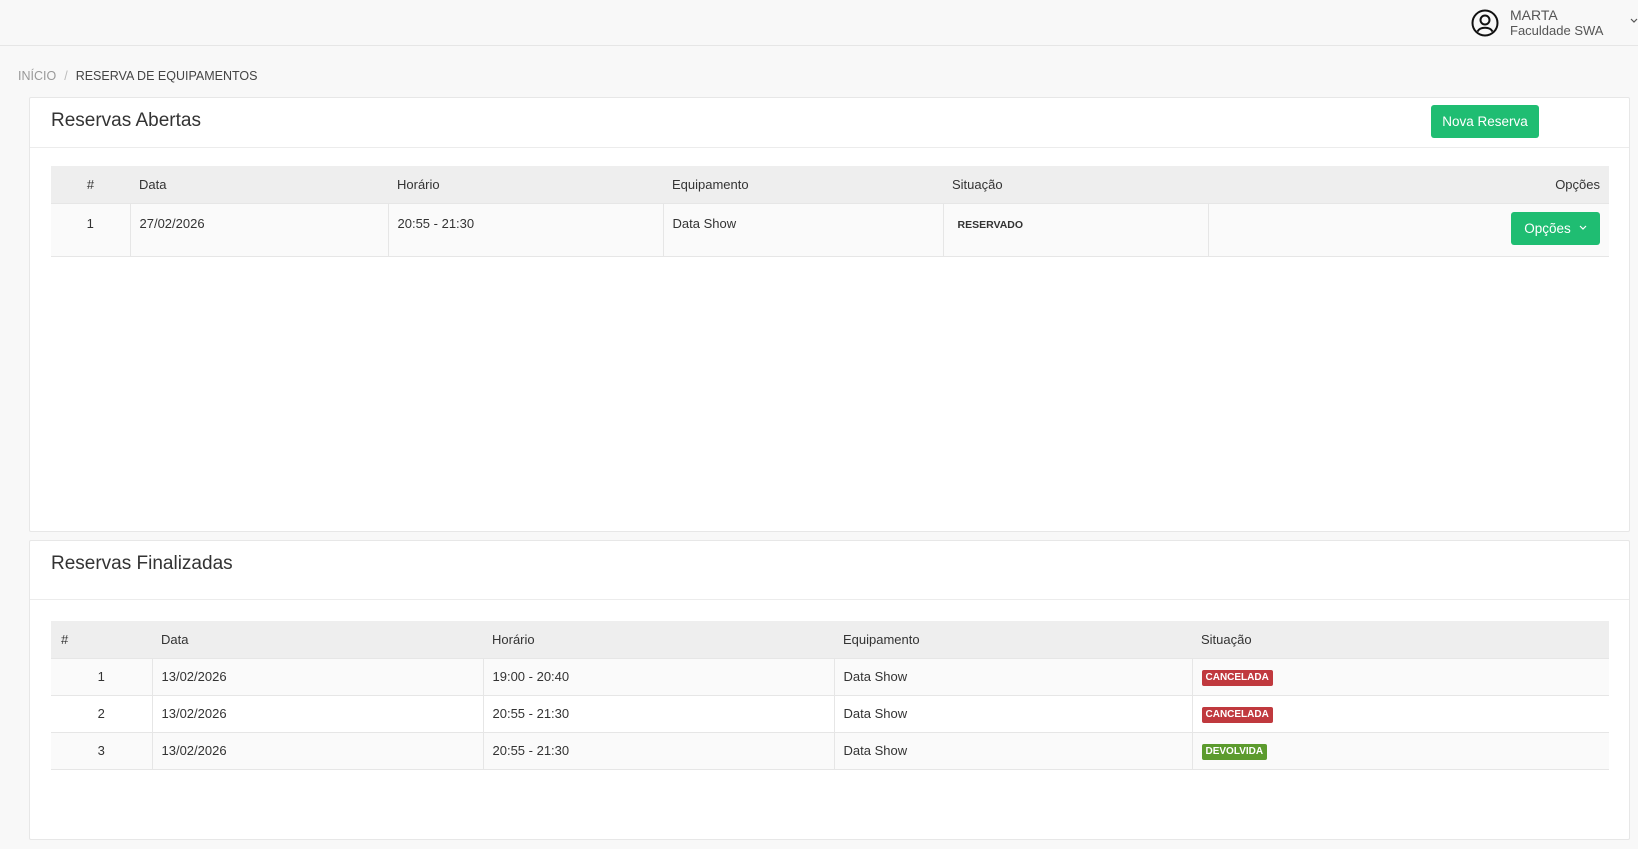  Describe the element at coordinates (1485, 23) in the screenshot. I see `user-circle-icon` at that location.